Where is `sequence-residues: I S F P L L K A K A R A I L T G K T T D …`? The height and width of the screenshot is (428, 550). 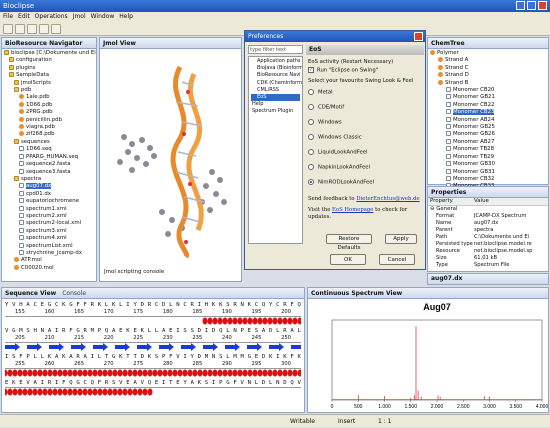
sequence-residues: I S F P L L K A K A R A I L T G K T T D … is located at coordinates (153, 357).